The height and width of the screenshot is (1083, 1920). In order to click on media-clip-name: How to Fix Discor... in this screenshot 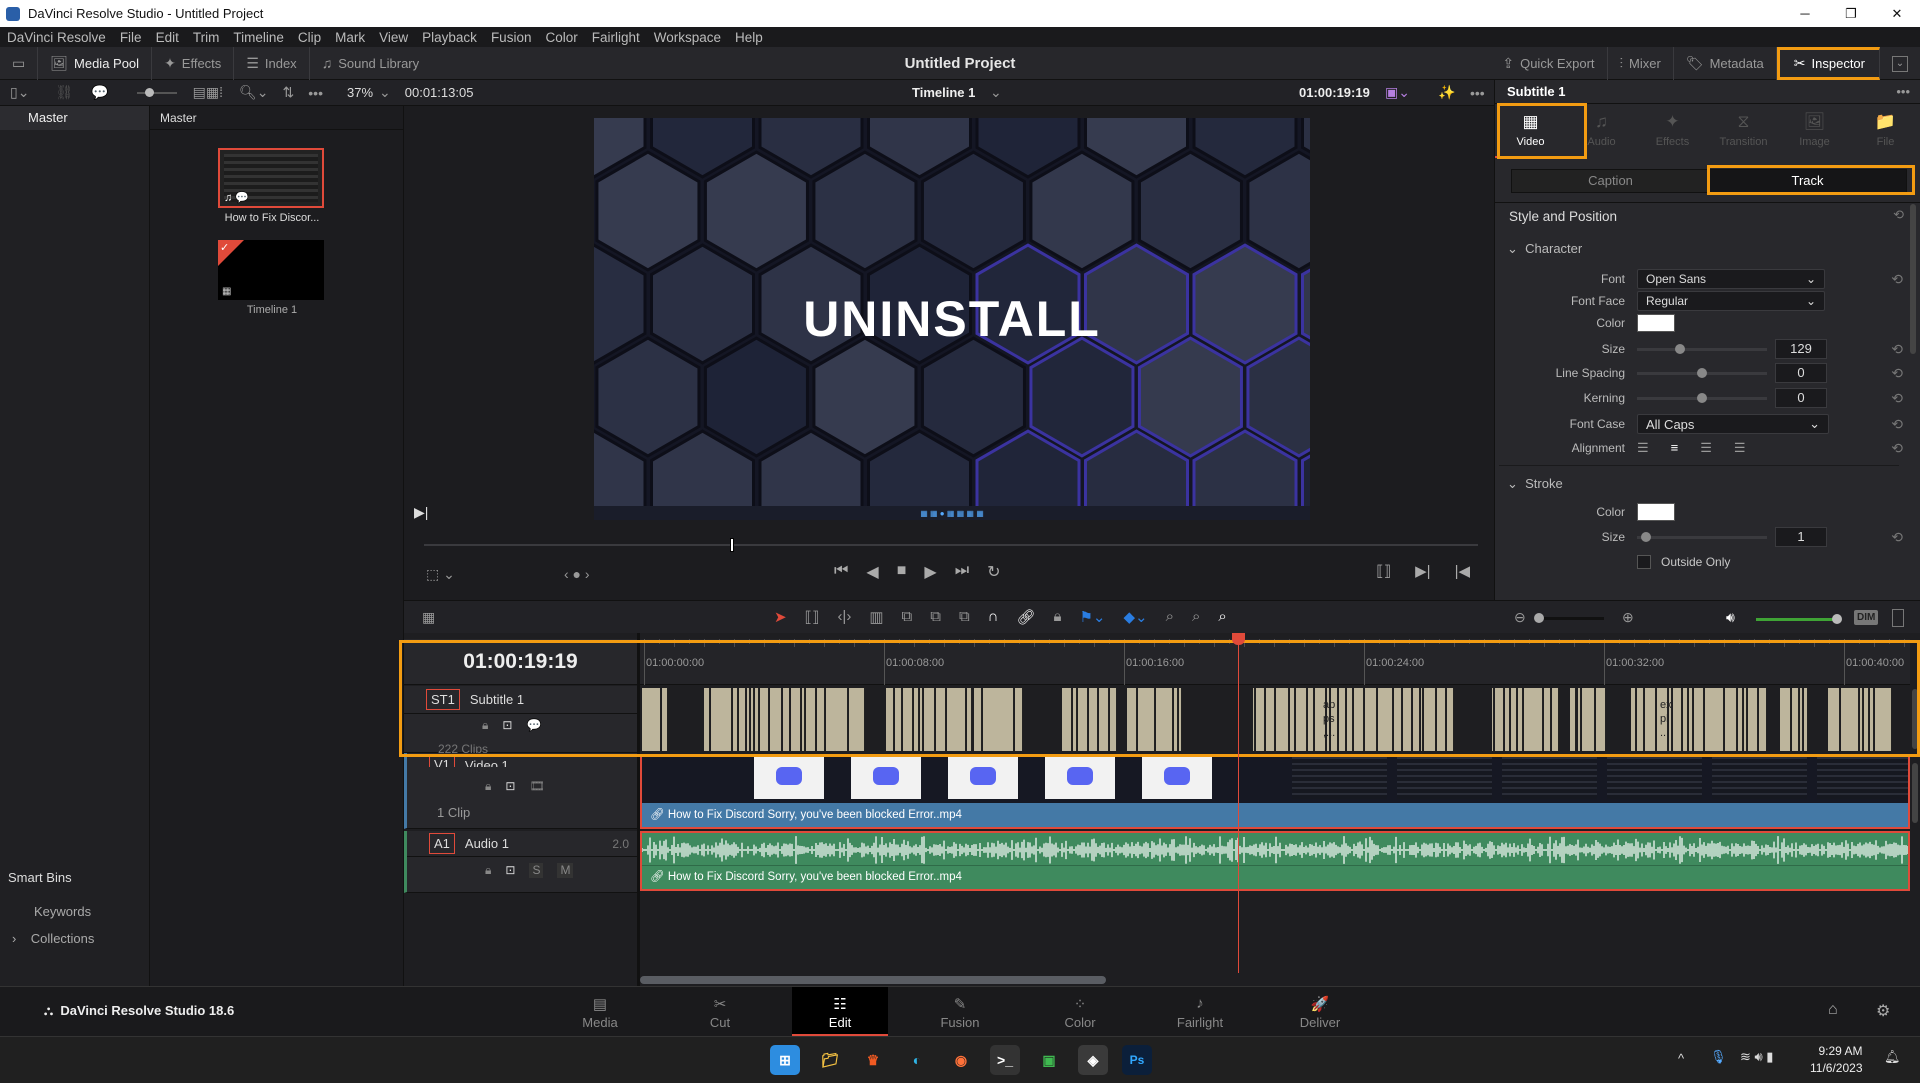, I will do `click(272, 218)`.